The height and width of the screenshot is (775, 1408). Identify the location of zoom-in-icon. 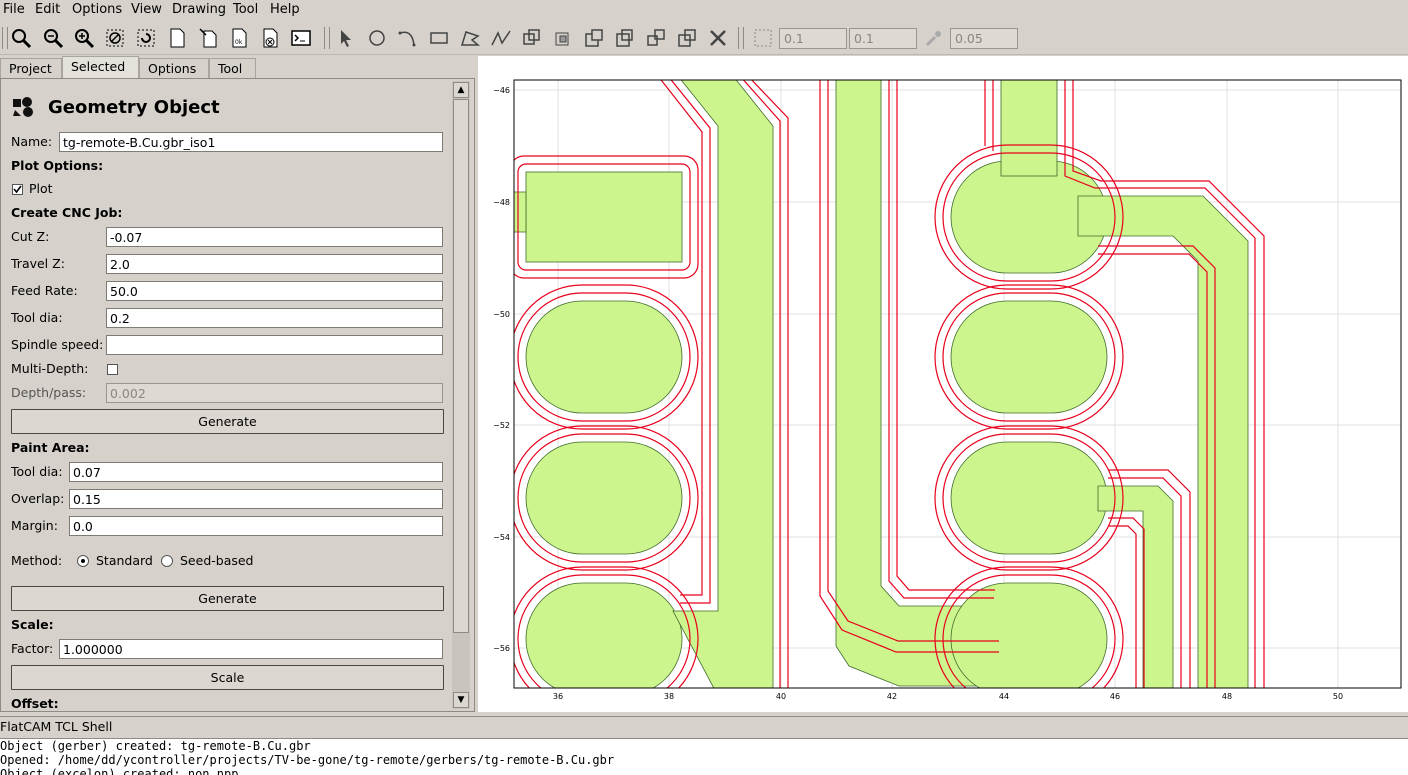
(84, 38).